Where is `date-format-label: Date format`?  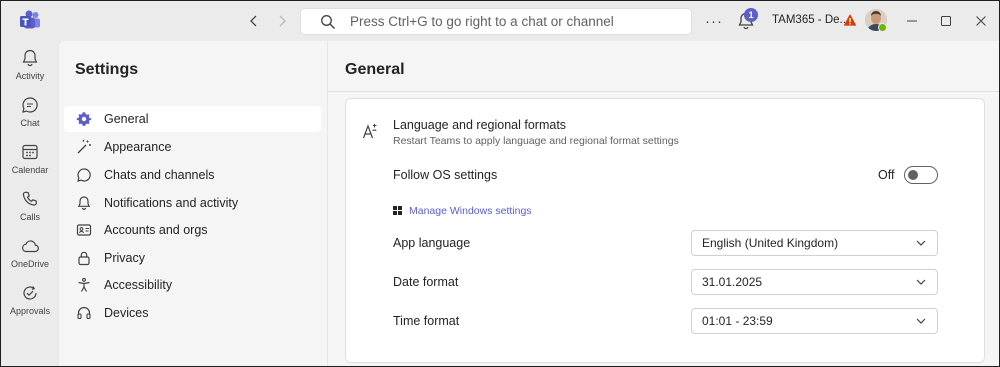
date-format-label: Date format is located at coordinates (426, 282).